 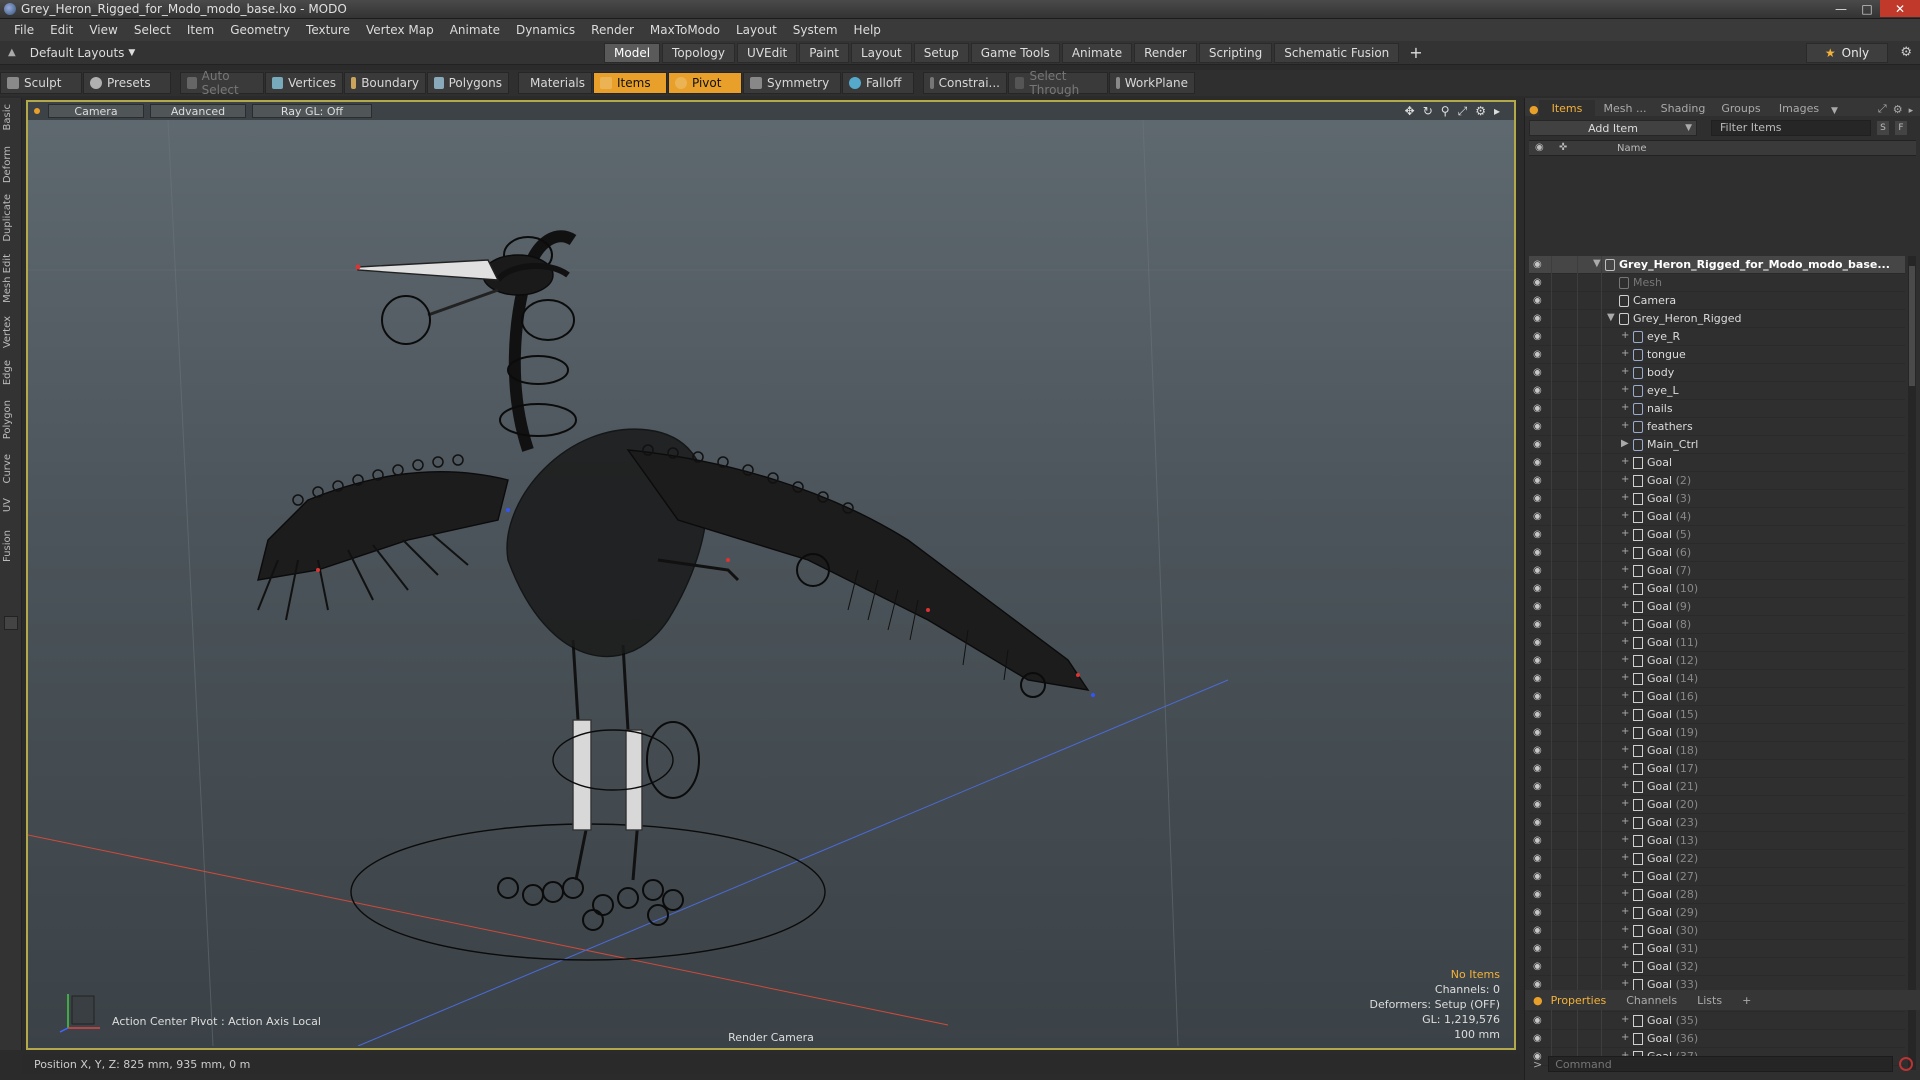 I want to click on tree-row: ◉ + Goal (11), so click(x=1717, y=643).